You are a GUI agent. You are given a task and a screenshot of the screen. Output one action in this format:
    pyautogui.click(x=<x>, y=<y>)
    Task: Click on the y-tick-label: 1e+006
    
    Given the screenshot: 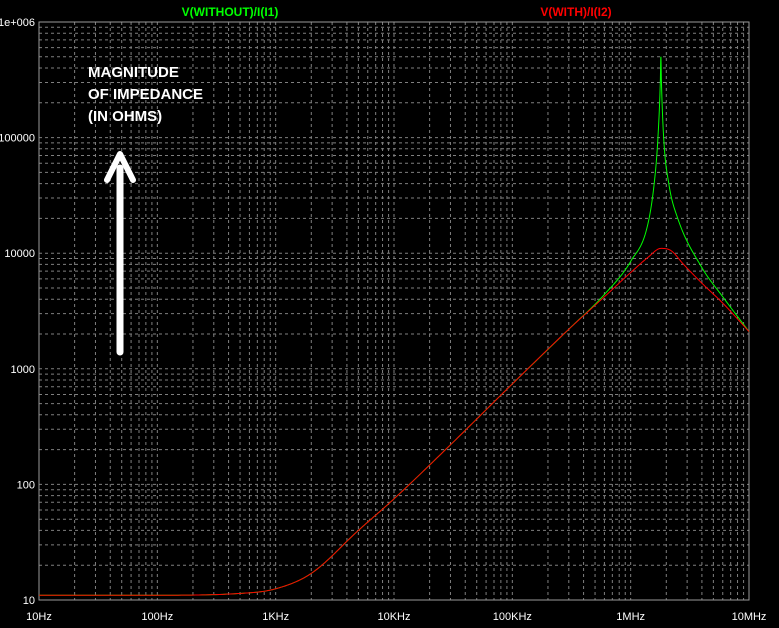 What is the action you would take?
    pyautogui.click(x=17, y=23)
    